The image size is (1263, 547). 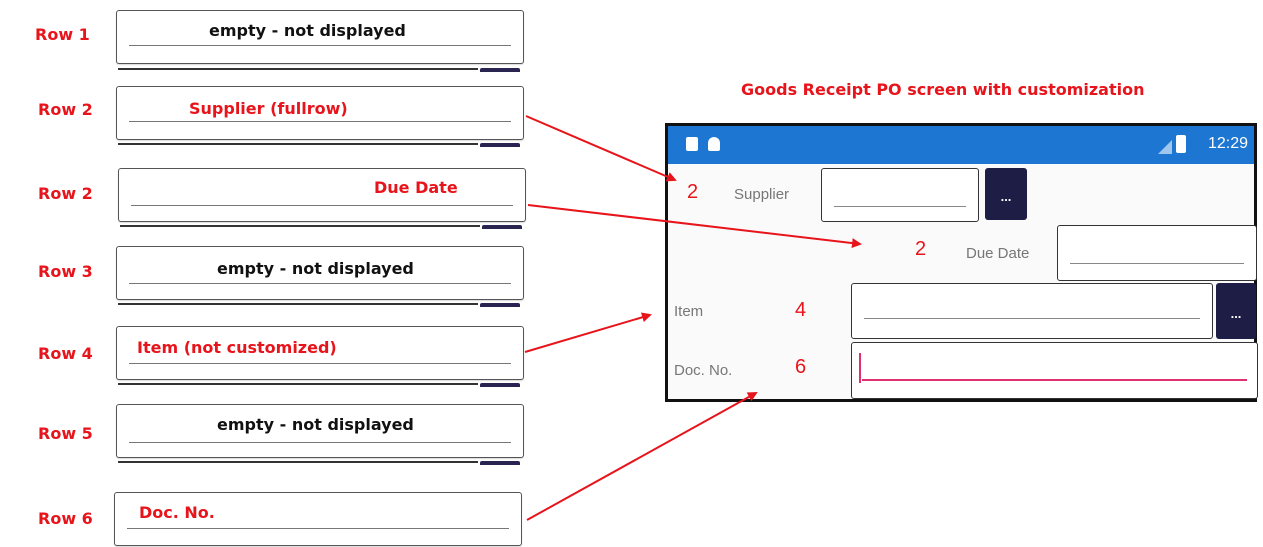 I want to click on arrow-doc-no, so click(x=642, y=456).